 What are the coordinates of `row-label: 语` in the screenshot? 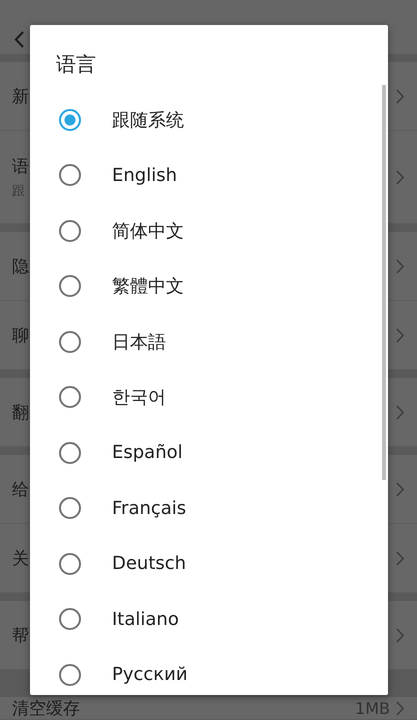 It's located at (20, 167).